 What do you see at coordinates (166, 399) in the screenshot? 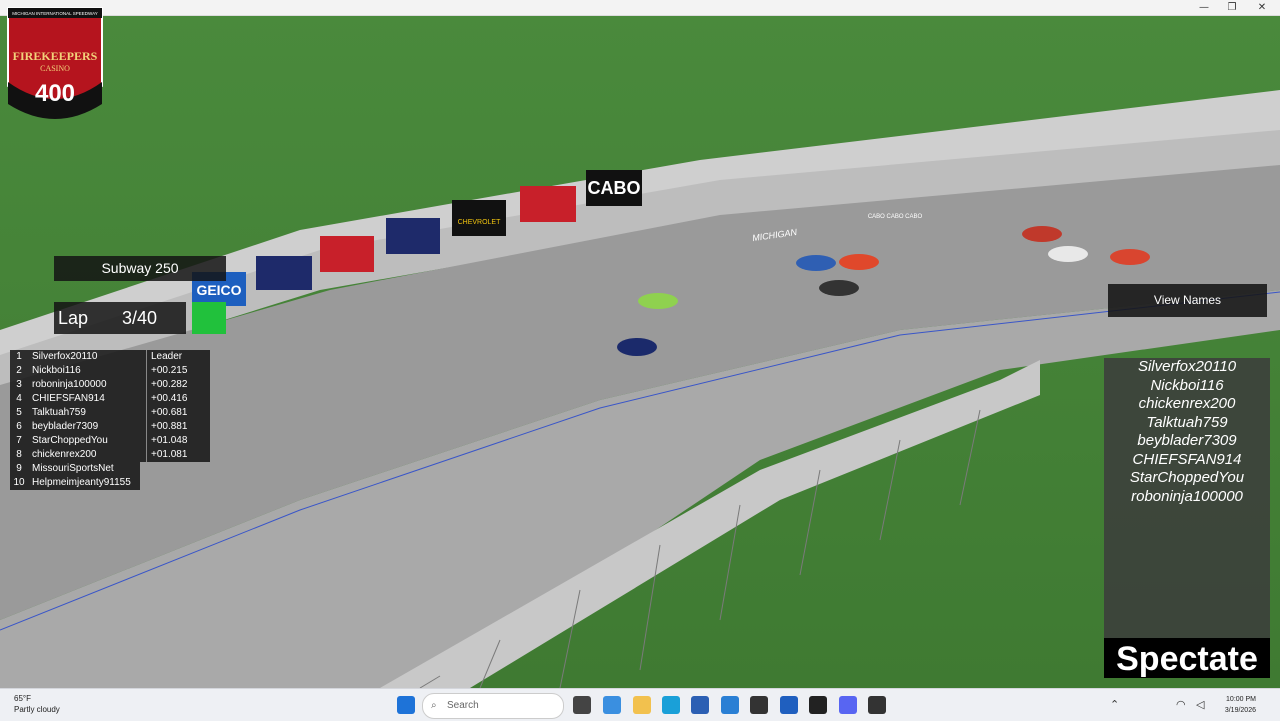
I see `leaderboard-gap: +00.416` at bounding box center [166, 399].